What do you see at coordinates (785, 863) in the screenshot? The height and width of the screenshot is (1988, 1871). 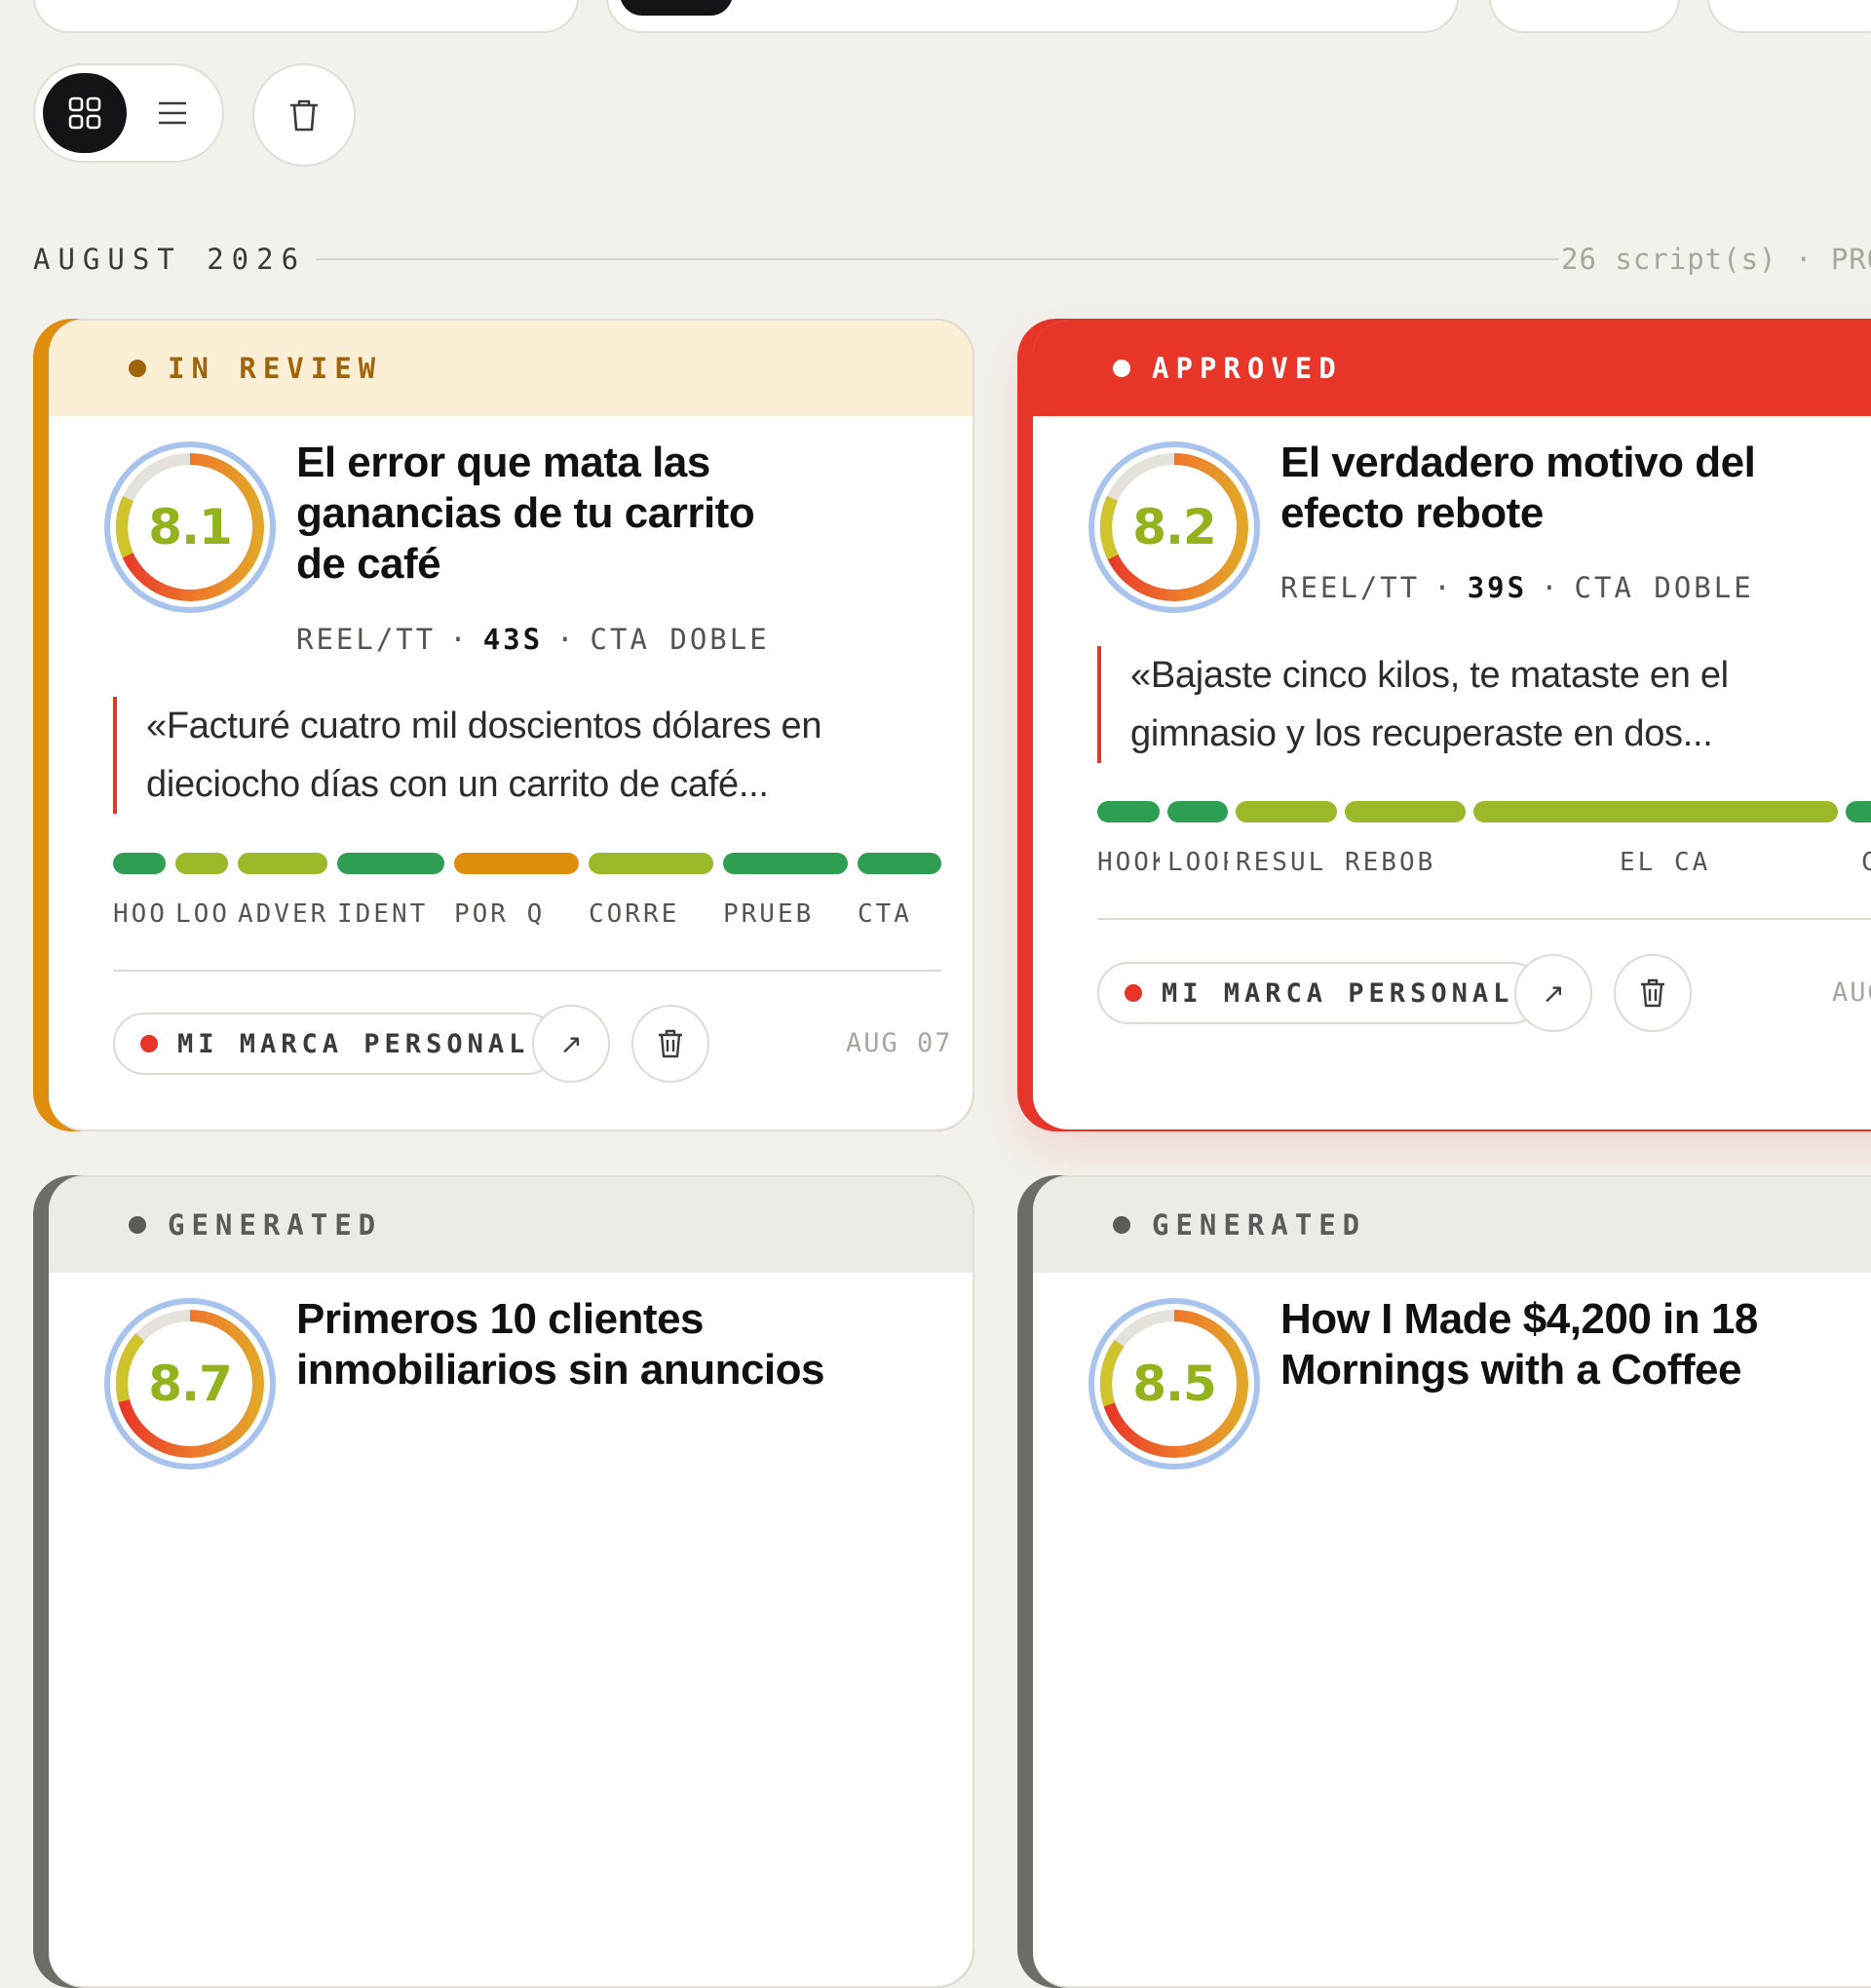 I see `segment-prueb` at bounding box center [785, 863].